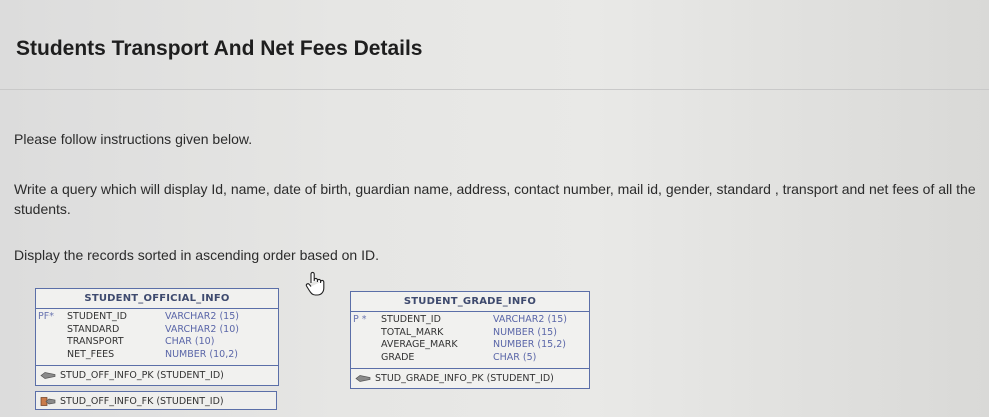 Image resolution: width=989 pixels, height=417 pixels. What do you see at coordinates (133, 139) in the screenshot?
I see `instruction-intro: Please follow instructions given below.` at bounding box center [133, 139].